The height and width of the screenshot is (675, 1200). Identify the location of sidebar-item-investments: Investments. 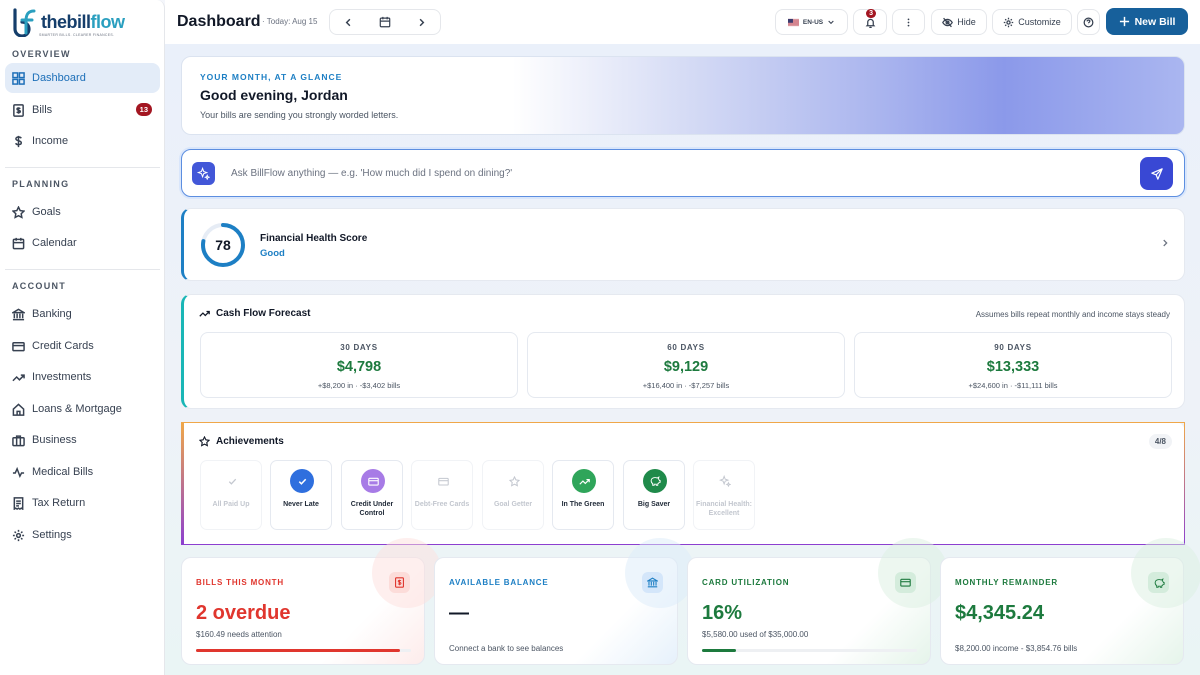
(82, 377).